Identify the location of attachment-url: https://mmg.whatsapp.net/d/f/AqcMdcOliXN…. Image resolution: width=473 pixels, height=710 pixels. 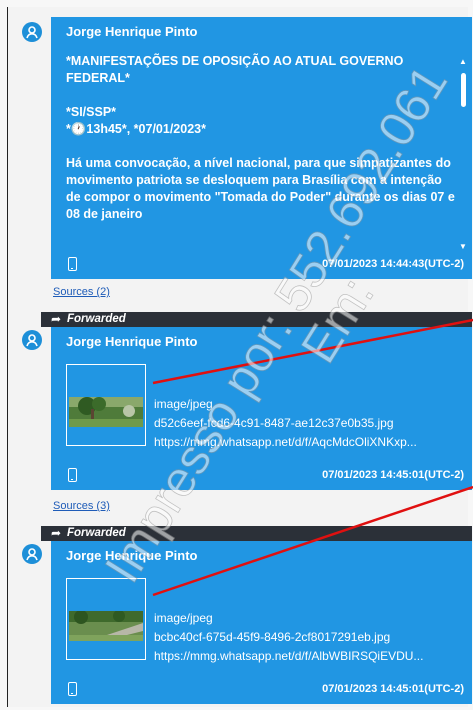
(311, 442).